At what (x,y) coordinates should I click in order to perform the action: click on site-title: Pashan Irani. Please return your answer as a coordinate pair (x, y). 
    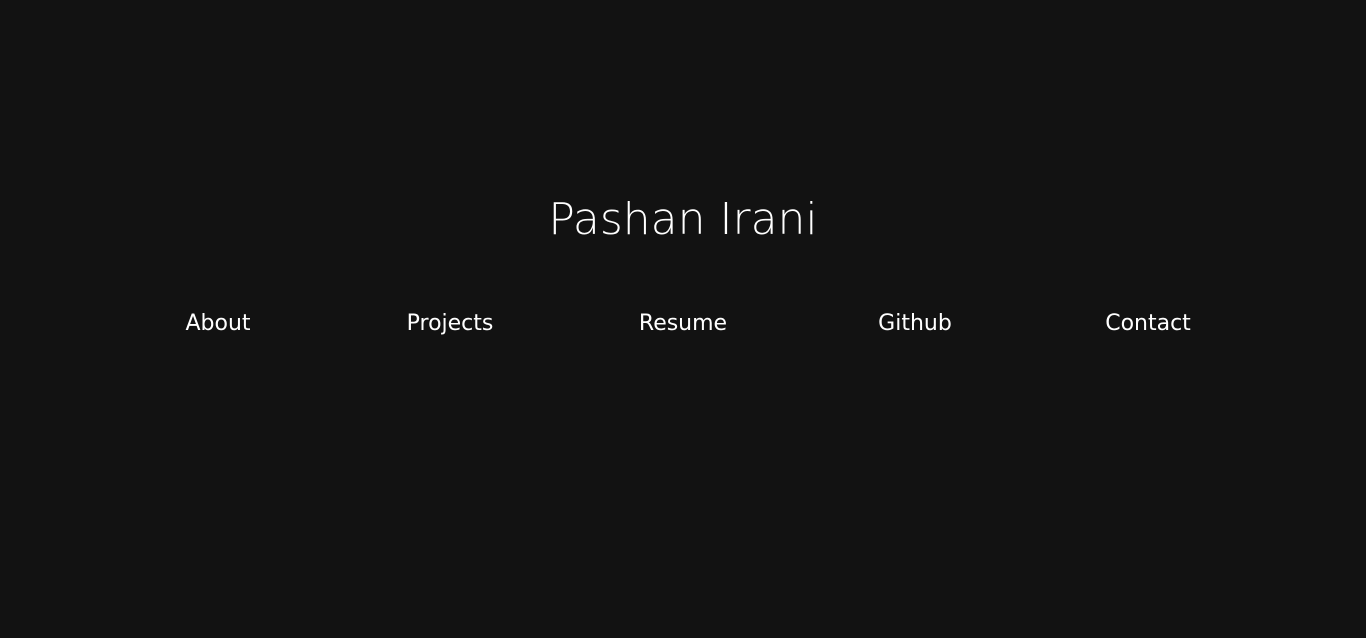
    Looking at the image, I should click on (683, 219).